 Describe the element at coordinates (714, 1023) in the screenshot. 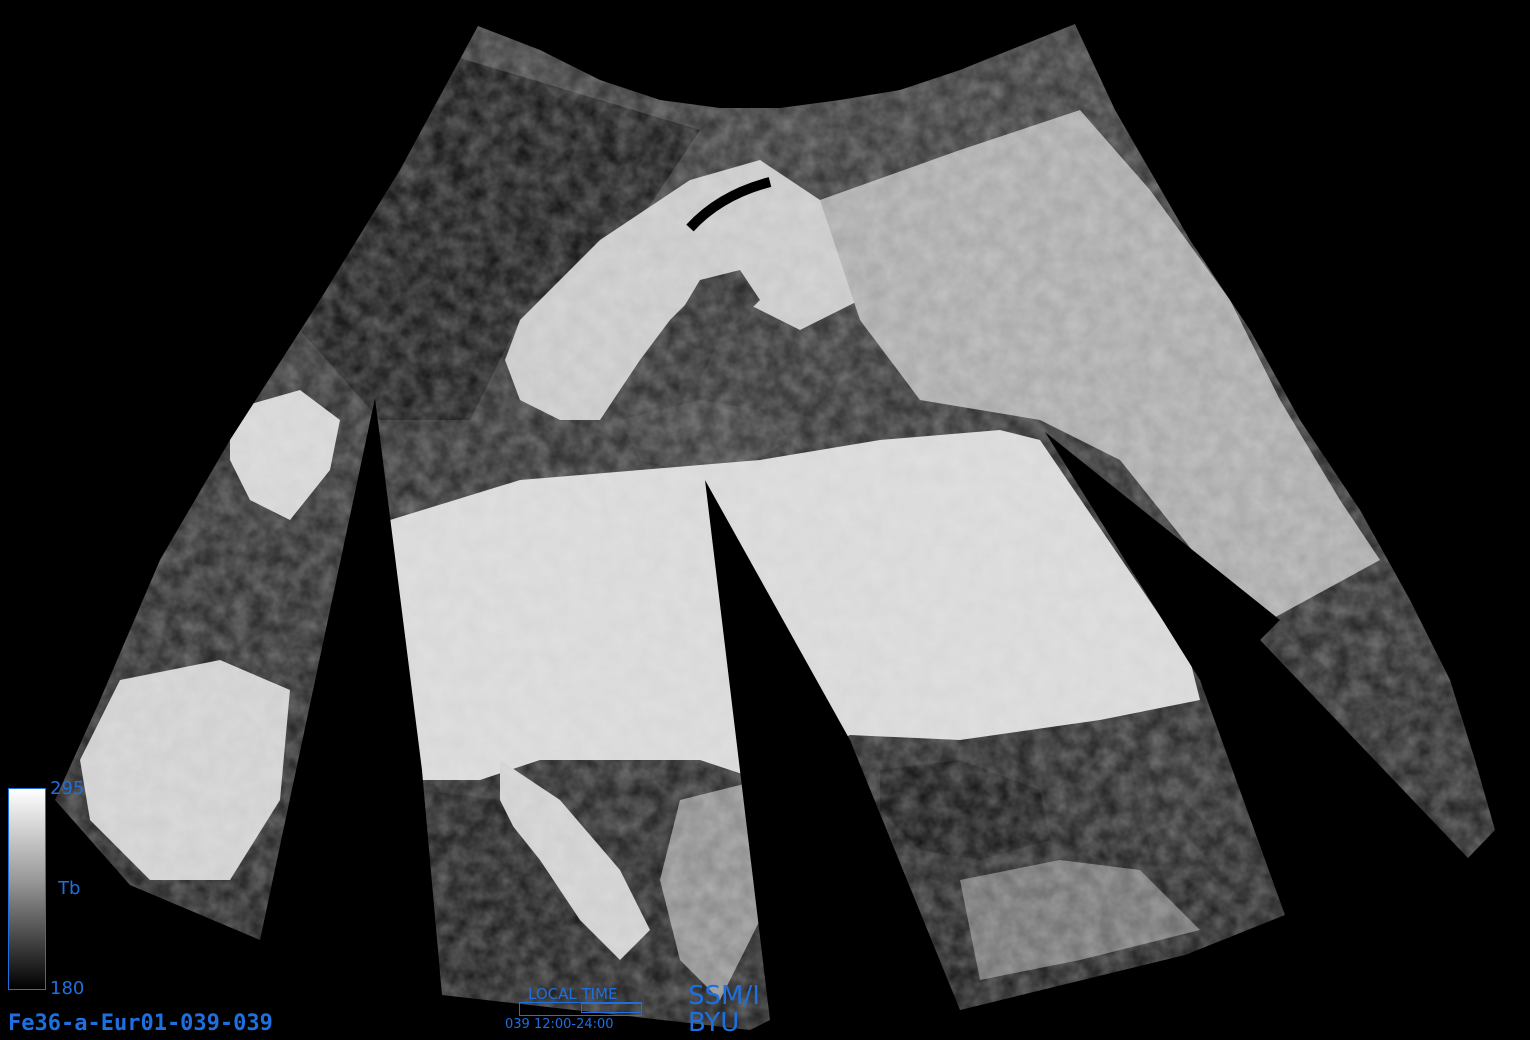

I see `institution-name: BYU` at that location.